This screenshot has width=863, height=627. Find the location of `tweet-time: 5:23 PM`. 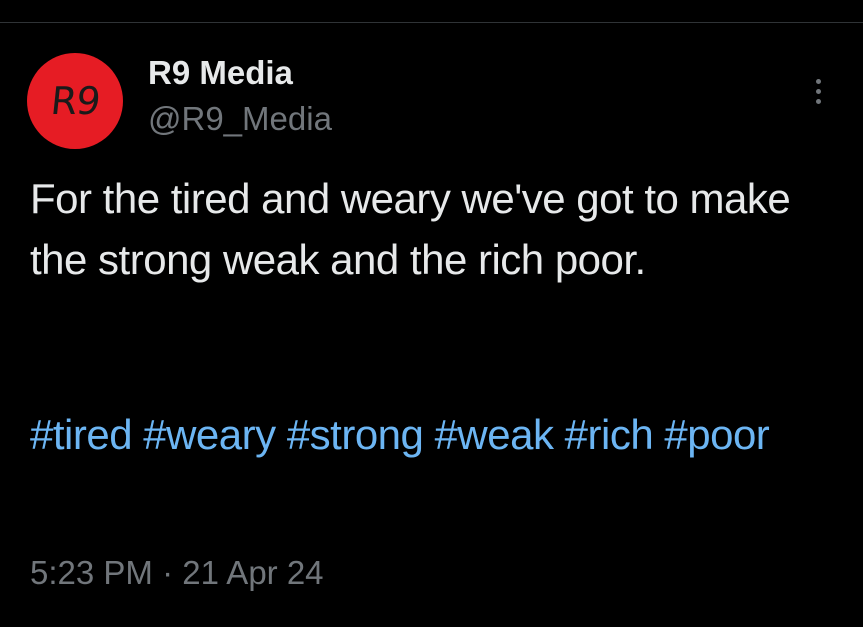

tweet-time: 5:23 PM is located at coordinates (91, 572).